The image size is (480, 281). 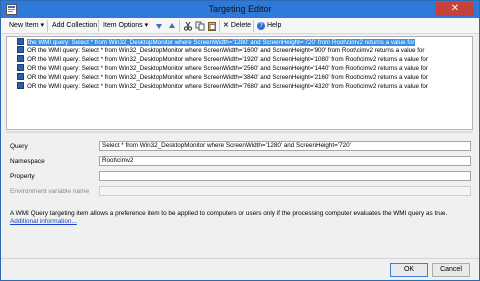 I want to click on namespace-field: Root\cimv2, so click(x=285, y=161).